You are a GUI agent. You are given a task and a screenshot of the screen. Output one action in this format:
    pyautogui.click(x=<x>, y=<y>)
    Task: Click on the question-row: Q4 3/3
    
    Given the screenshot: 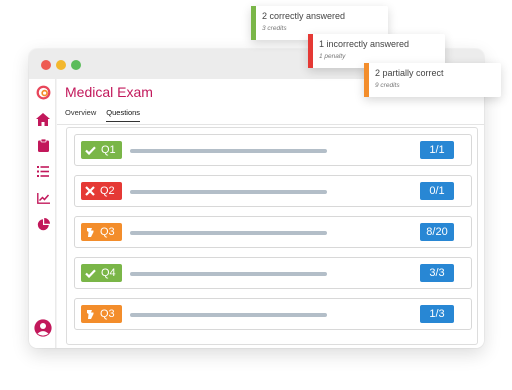 What is the action you would take?
    pyautogui.click(x=273, y=273)
    